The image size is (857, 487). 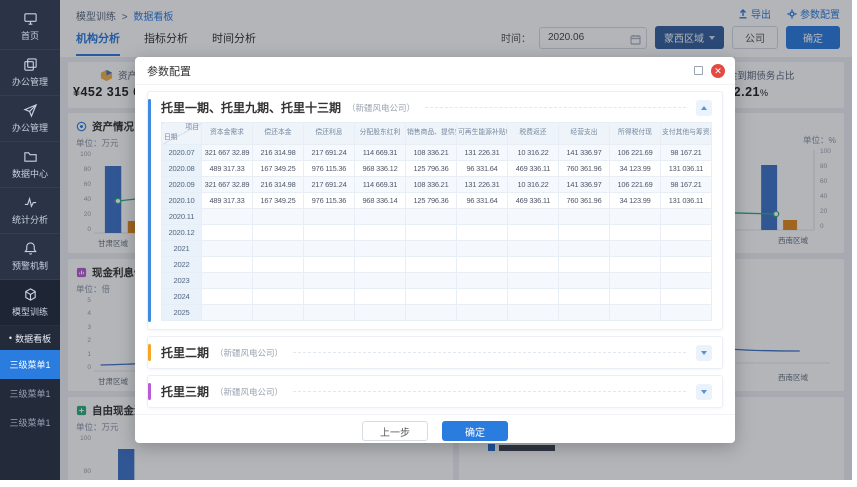 I want to click on table-row: 2022, so click(x=436, y=264).